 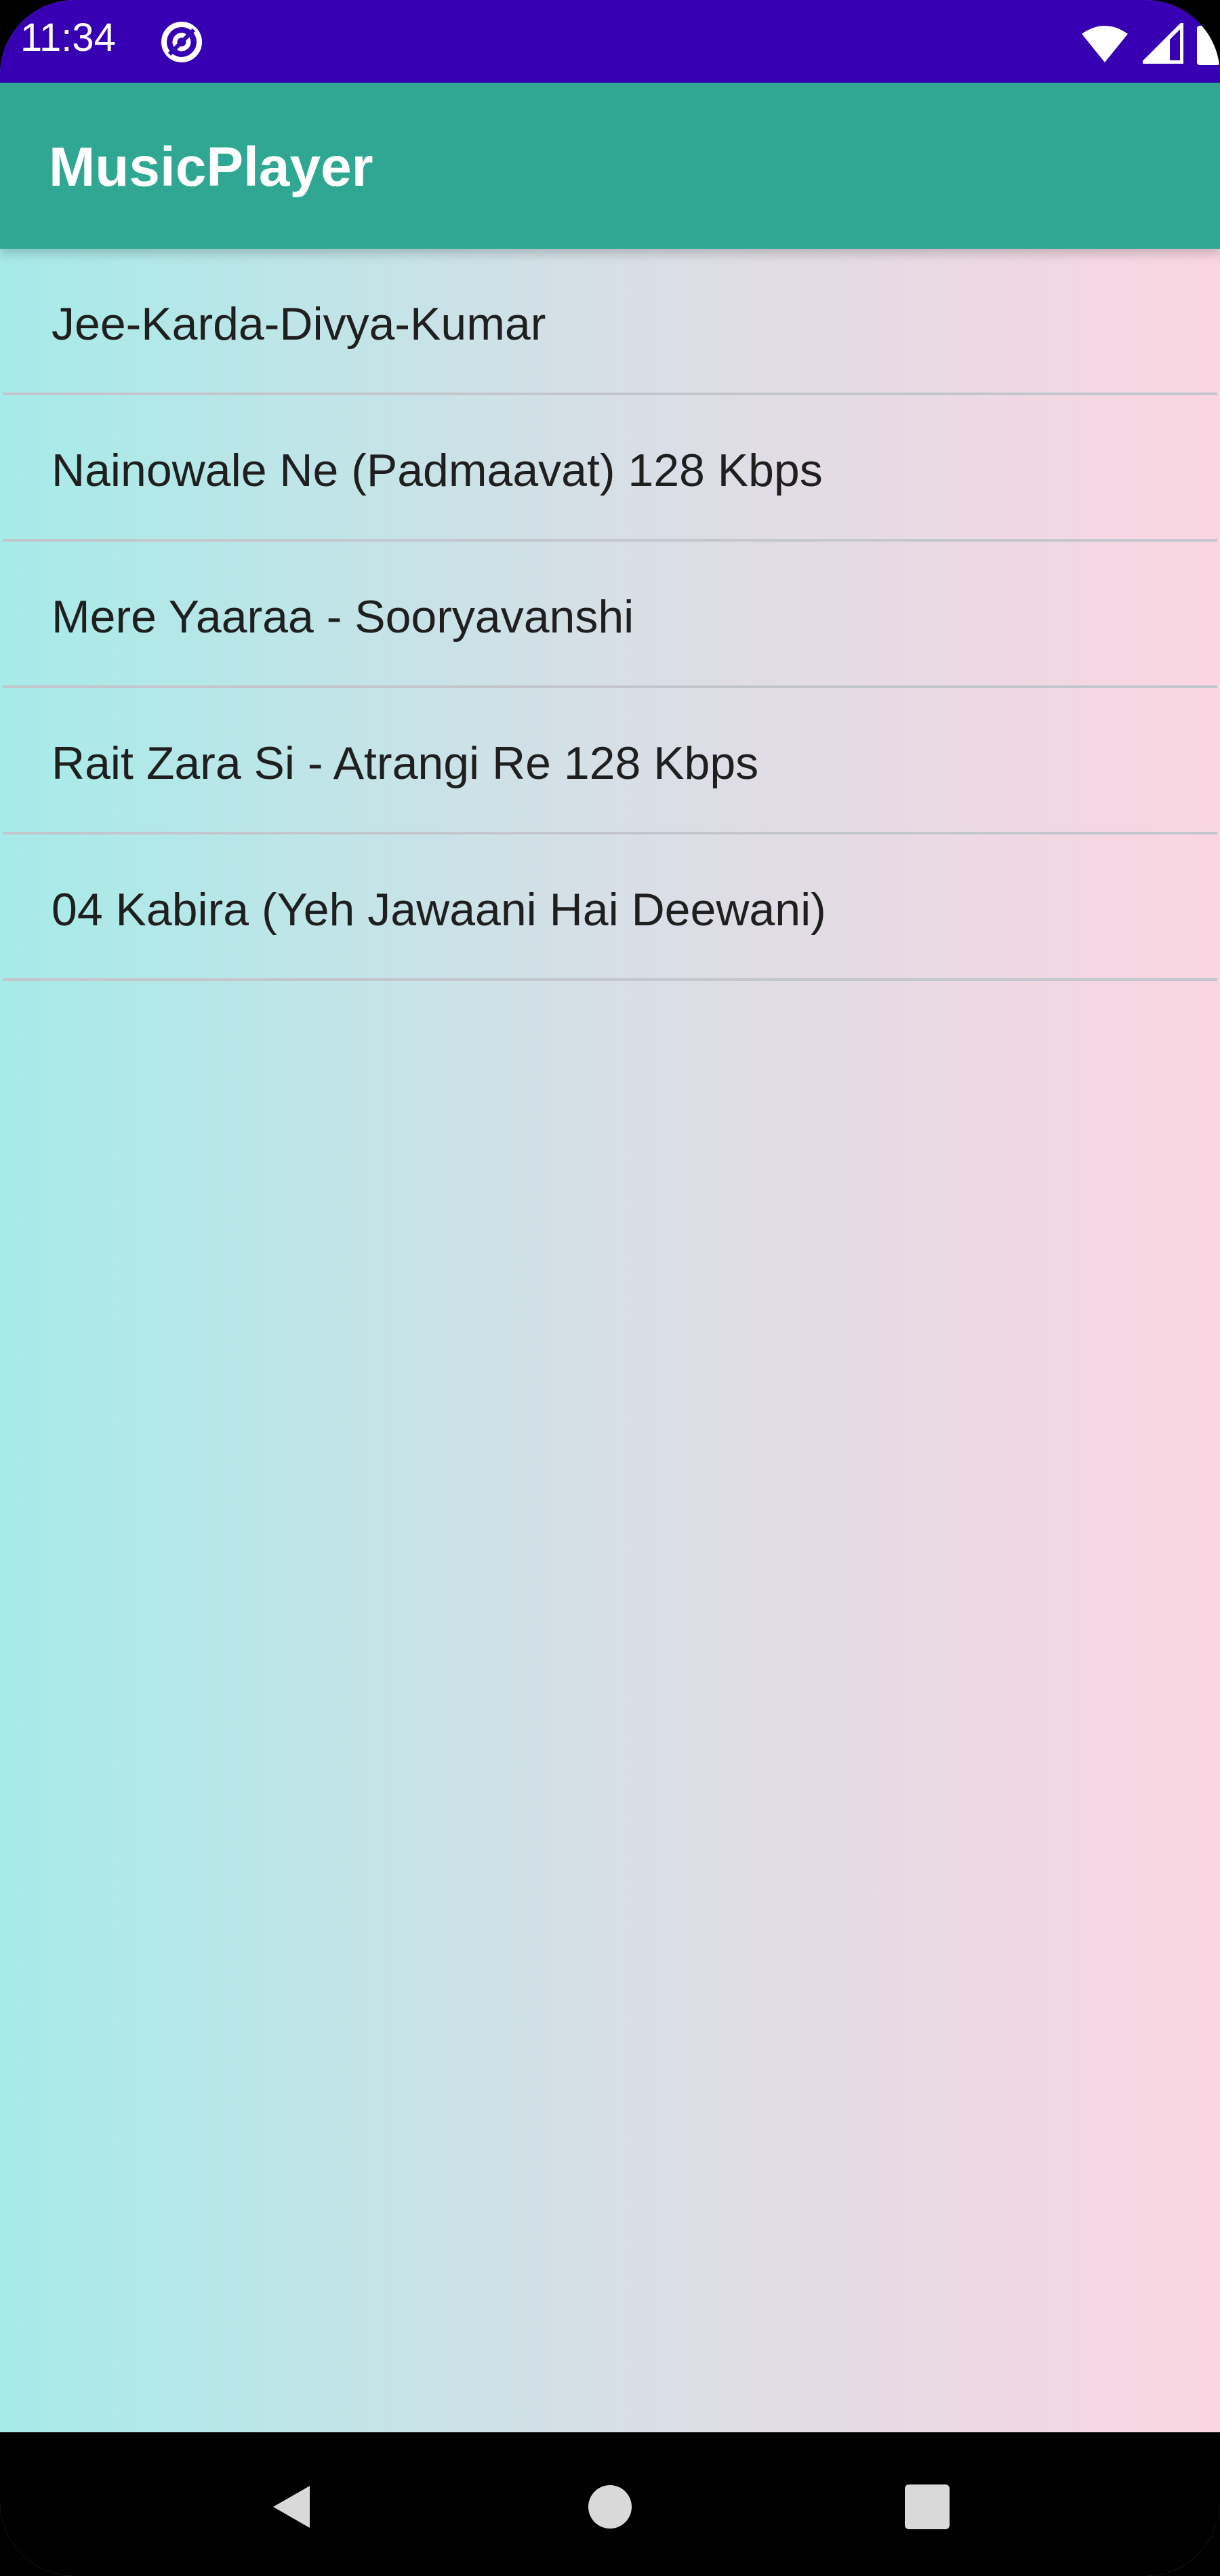 I want to click on status-icons, so click(x=1150, y=43).